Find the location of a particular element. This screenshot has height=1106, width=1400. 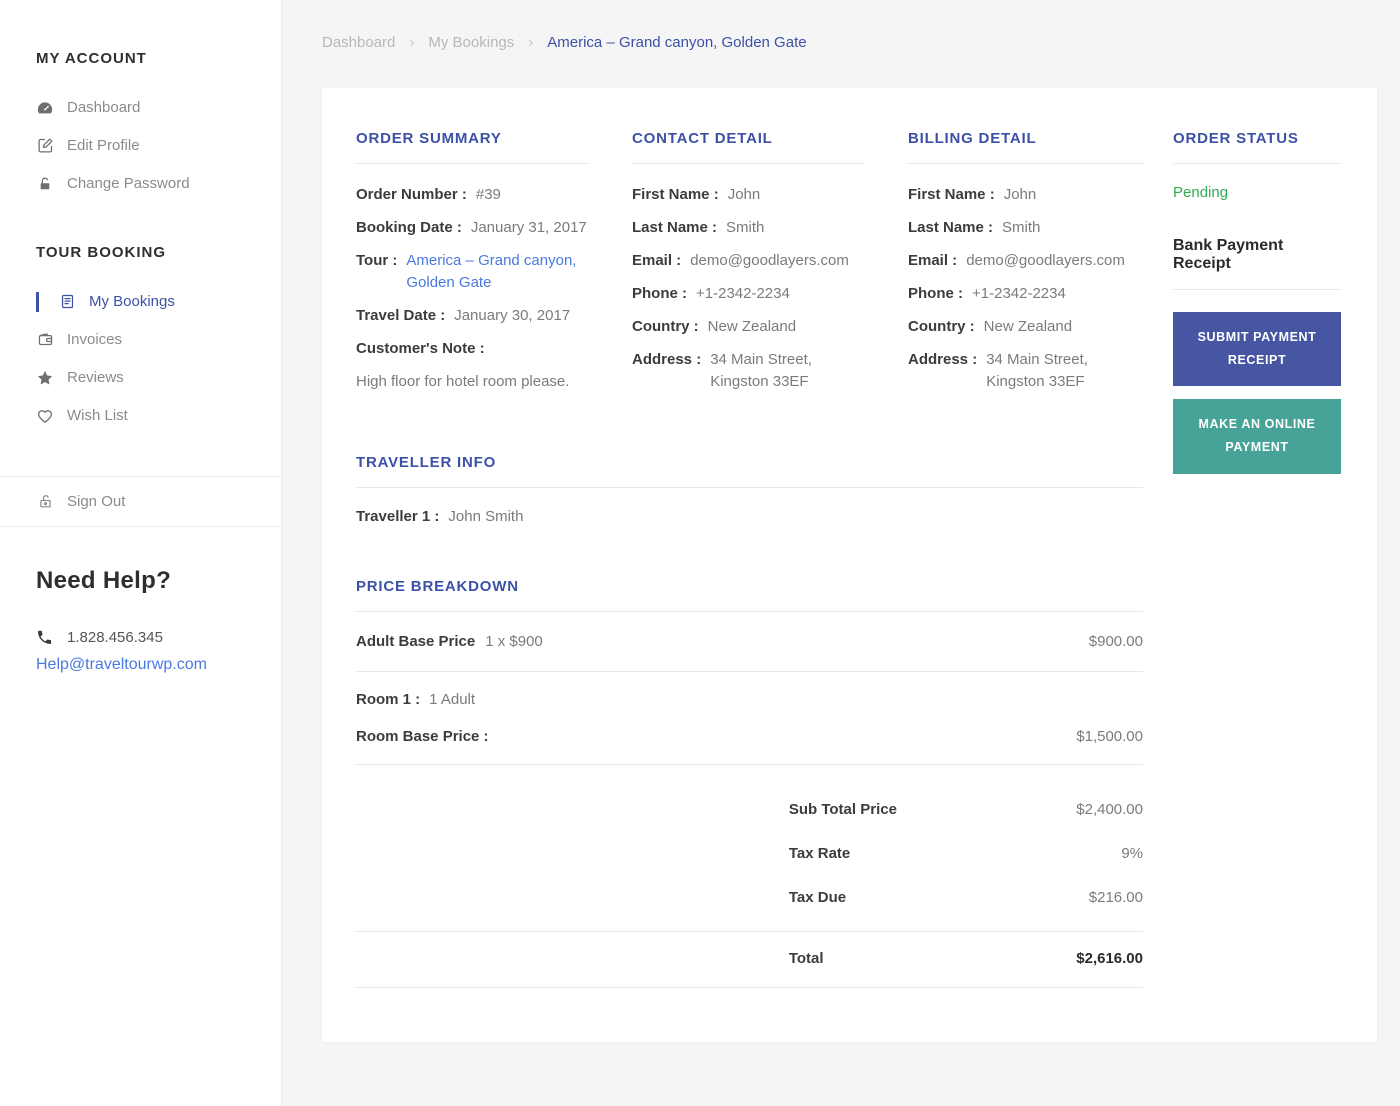

order-summary-title: ORDER SUMMARY is located at coordinates (429, 138).